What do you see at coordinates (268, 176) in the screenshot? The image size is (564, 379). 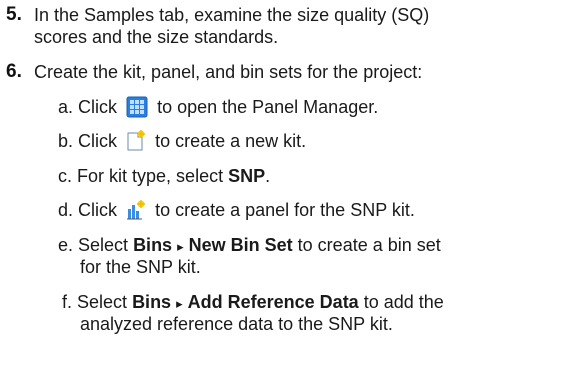 I see `substep-text-post: .` at bounding box center [268, 176].